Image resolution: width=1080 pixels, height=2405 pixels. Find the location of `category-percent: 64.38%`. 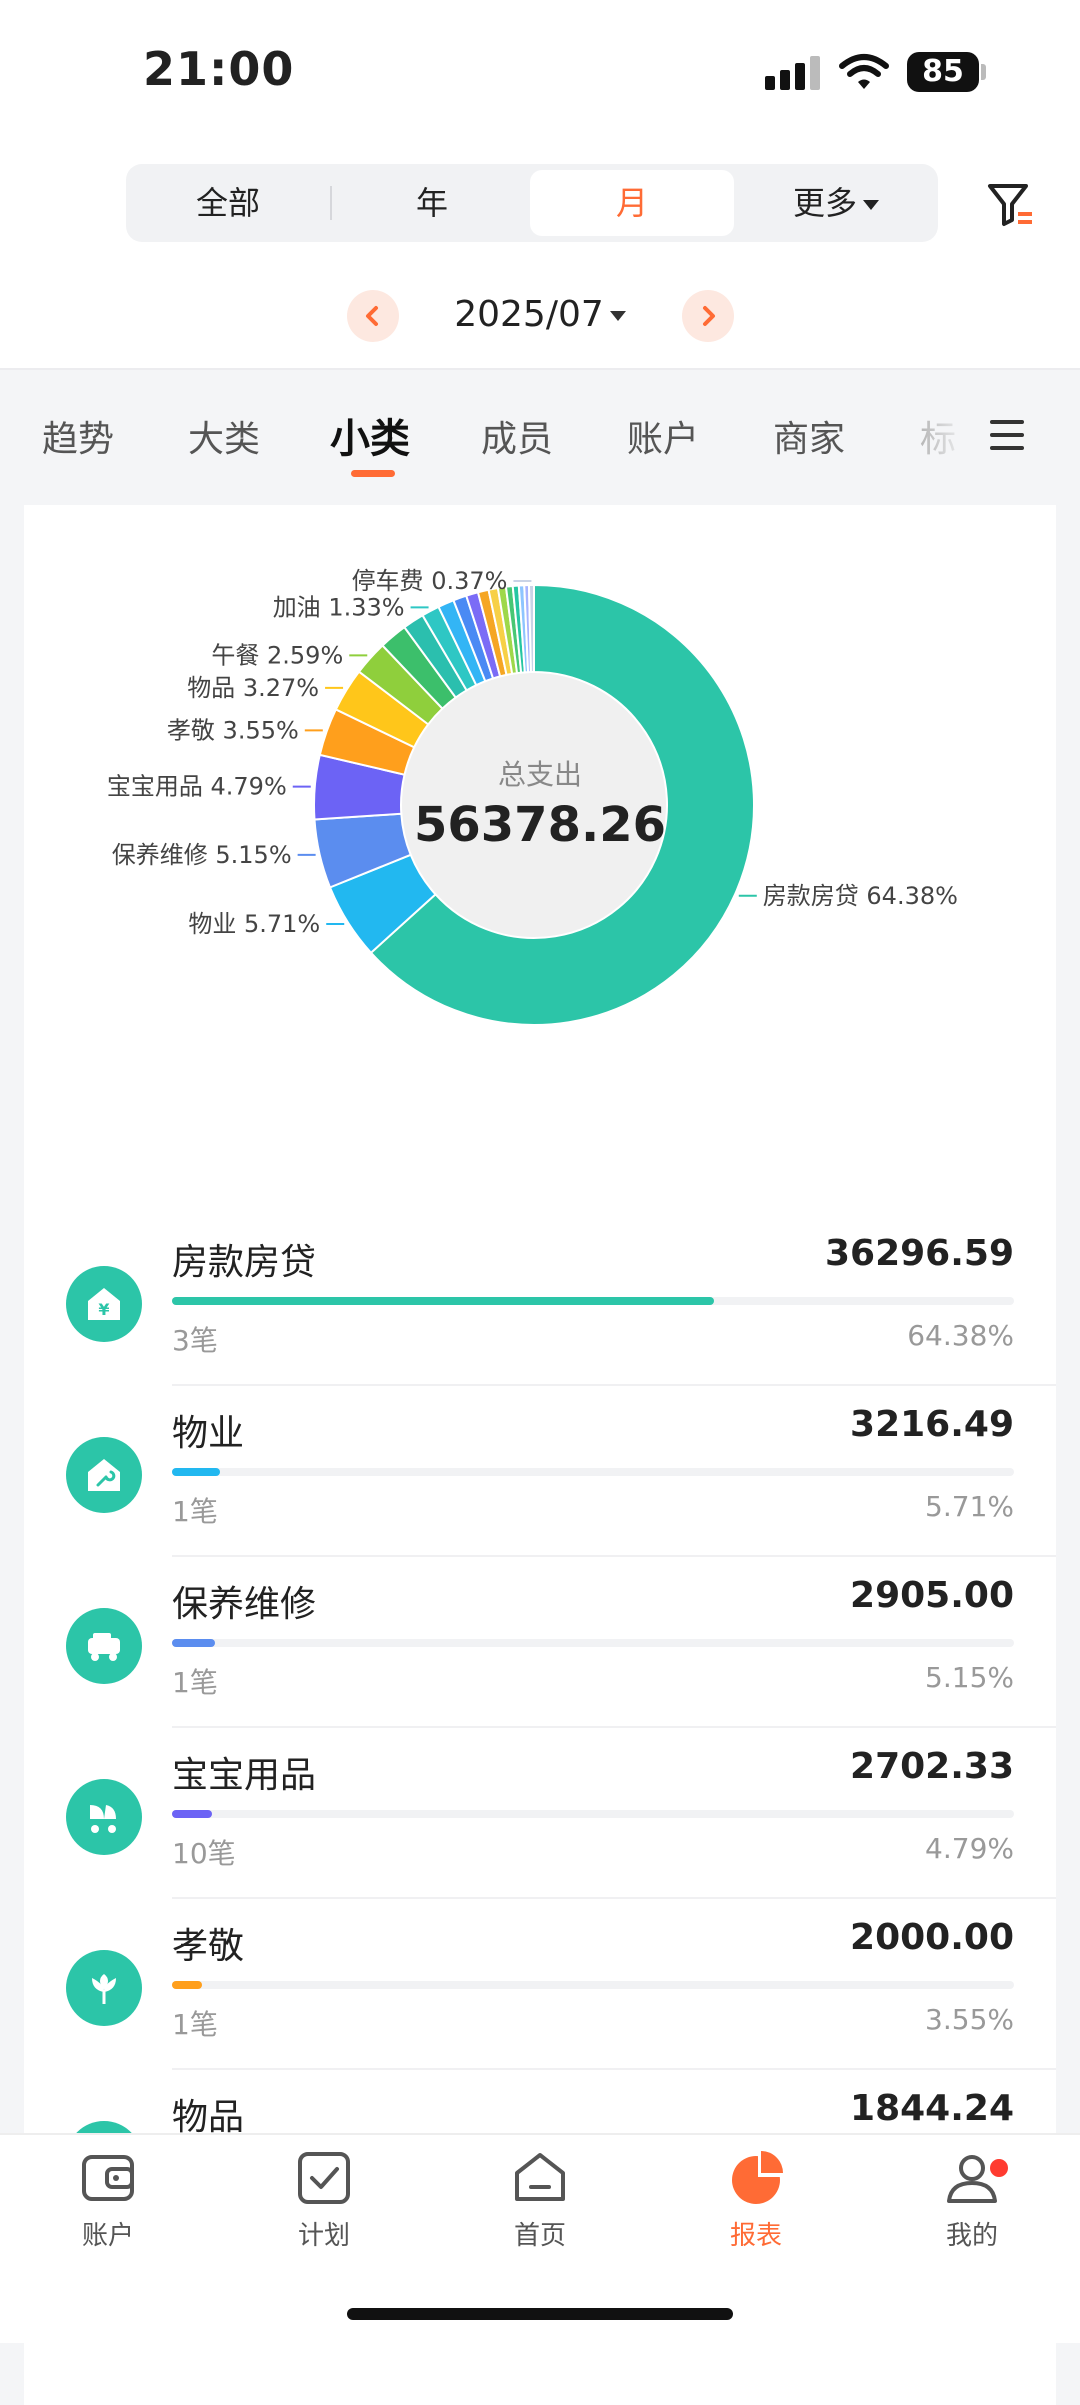

category-percent: 64.38% is located at coordinates (960, 1335).